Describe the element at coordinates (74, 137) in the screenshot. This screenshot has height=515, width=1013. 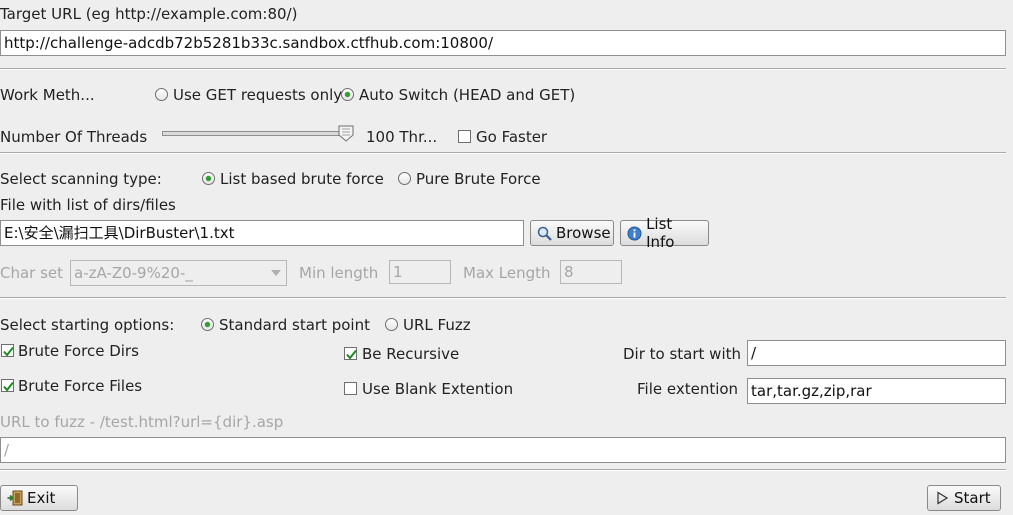
I see `threads-label: Number Of Threads` at that location.